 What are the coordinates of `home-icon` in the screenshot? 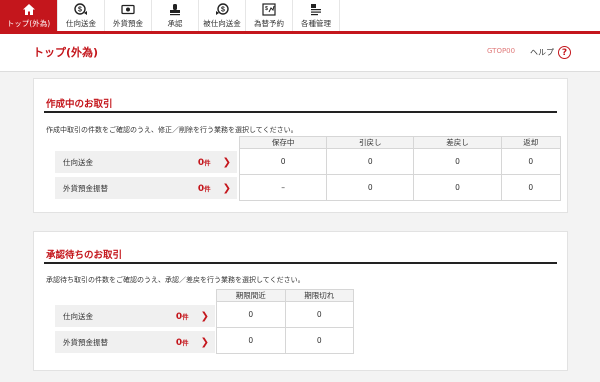 It's located at (28, 9).